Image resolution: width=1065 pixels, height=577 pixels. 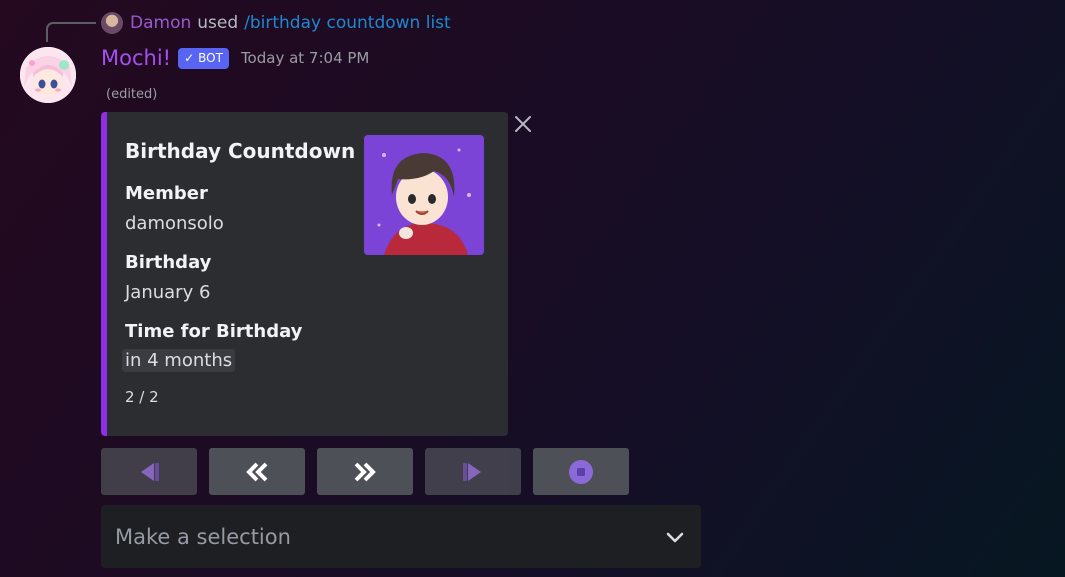 I want to click on next-page-button, so click(x=365, y=471).